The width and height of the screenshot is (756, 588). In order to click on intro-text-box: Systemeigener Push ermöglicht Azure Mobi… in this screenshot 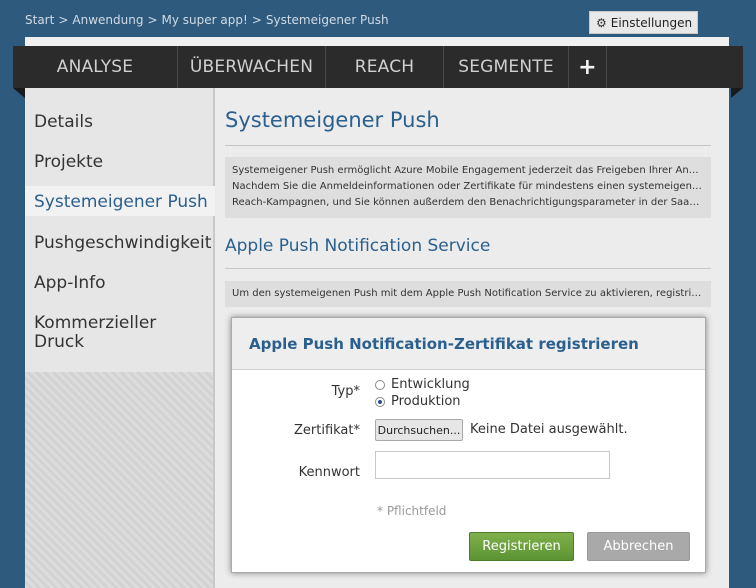, I will do `click(468, 187)`.